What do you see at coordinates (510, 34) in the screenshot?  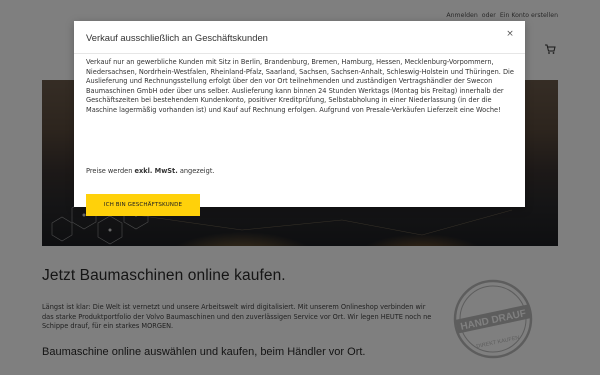 I see `close-icon: ×` at bounding box center [510, 34].